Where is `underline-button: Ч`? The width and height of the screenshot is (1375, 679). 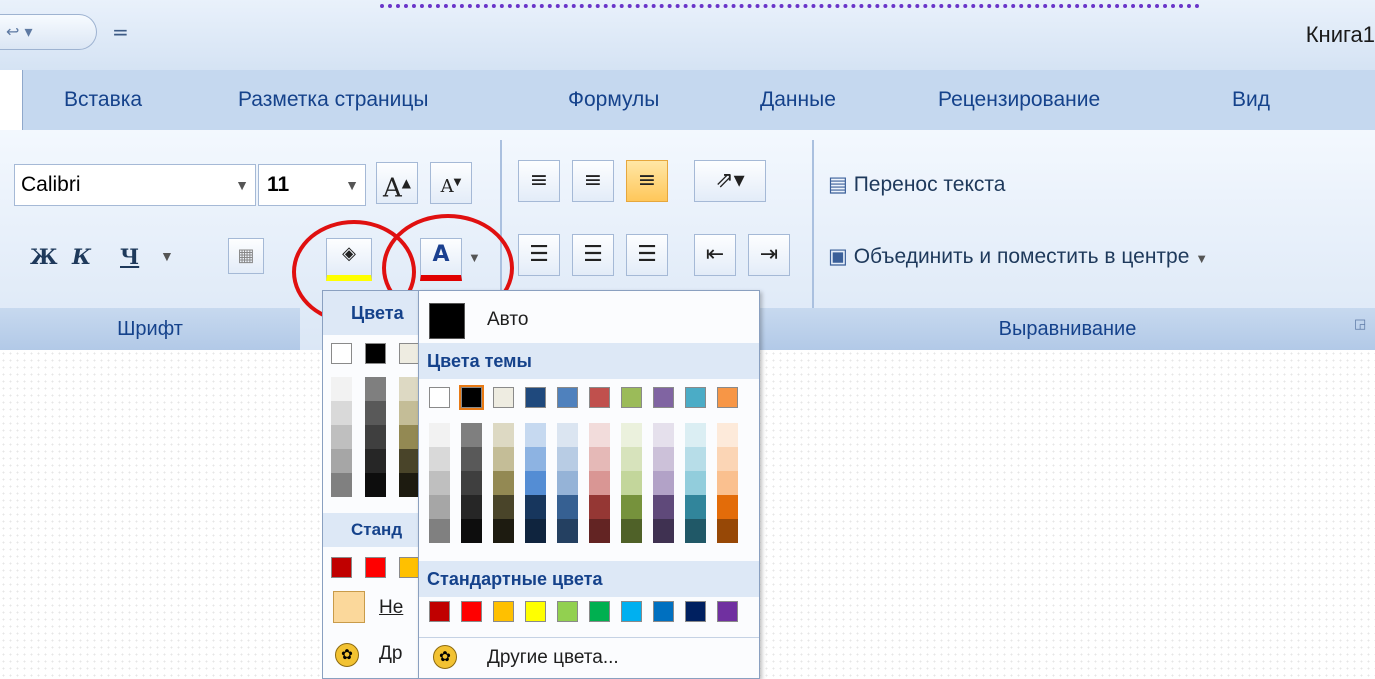
underline-button: Ч is located at coordinates (129, 256).